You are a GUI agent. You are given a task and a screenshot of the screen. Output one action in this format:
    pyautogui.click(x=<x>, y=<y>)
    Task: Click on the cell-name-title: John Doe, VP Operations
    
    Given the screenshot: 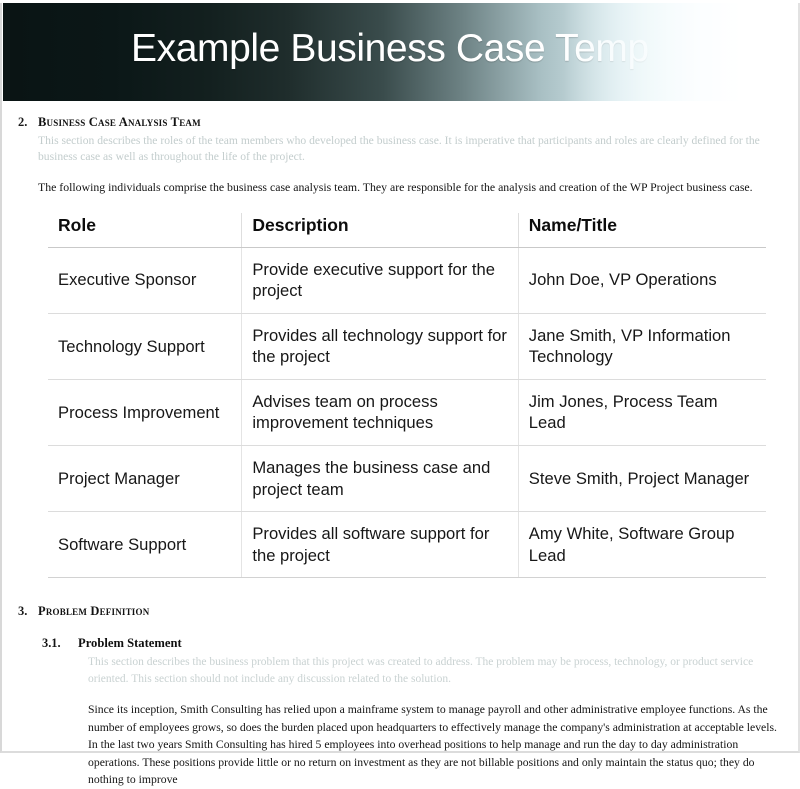 What is the action you would take?
    pyautogui.click(x=642, y=280)
    